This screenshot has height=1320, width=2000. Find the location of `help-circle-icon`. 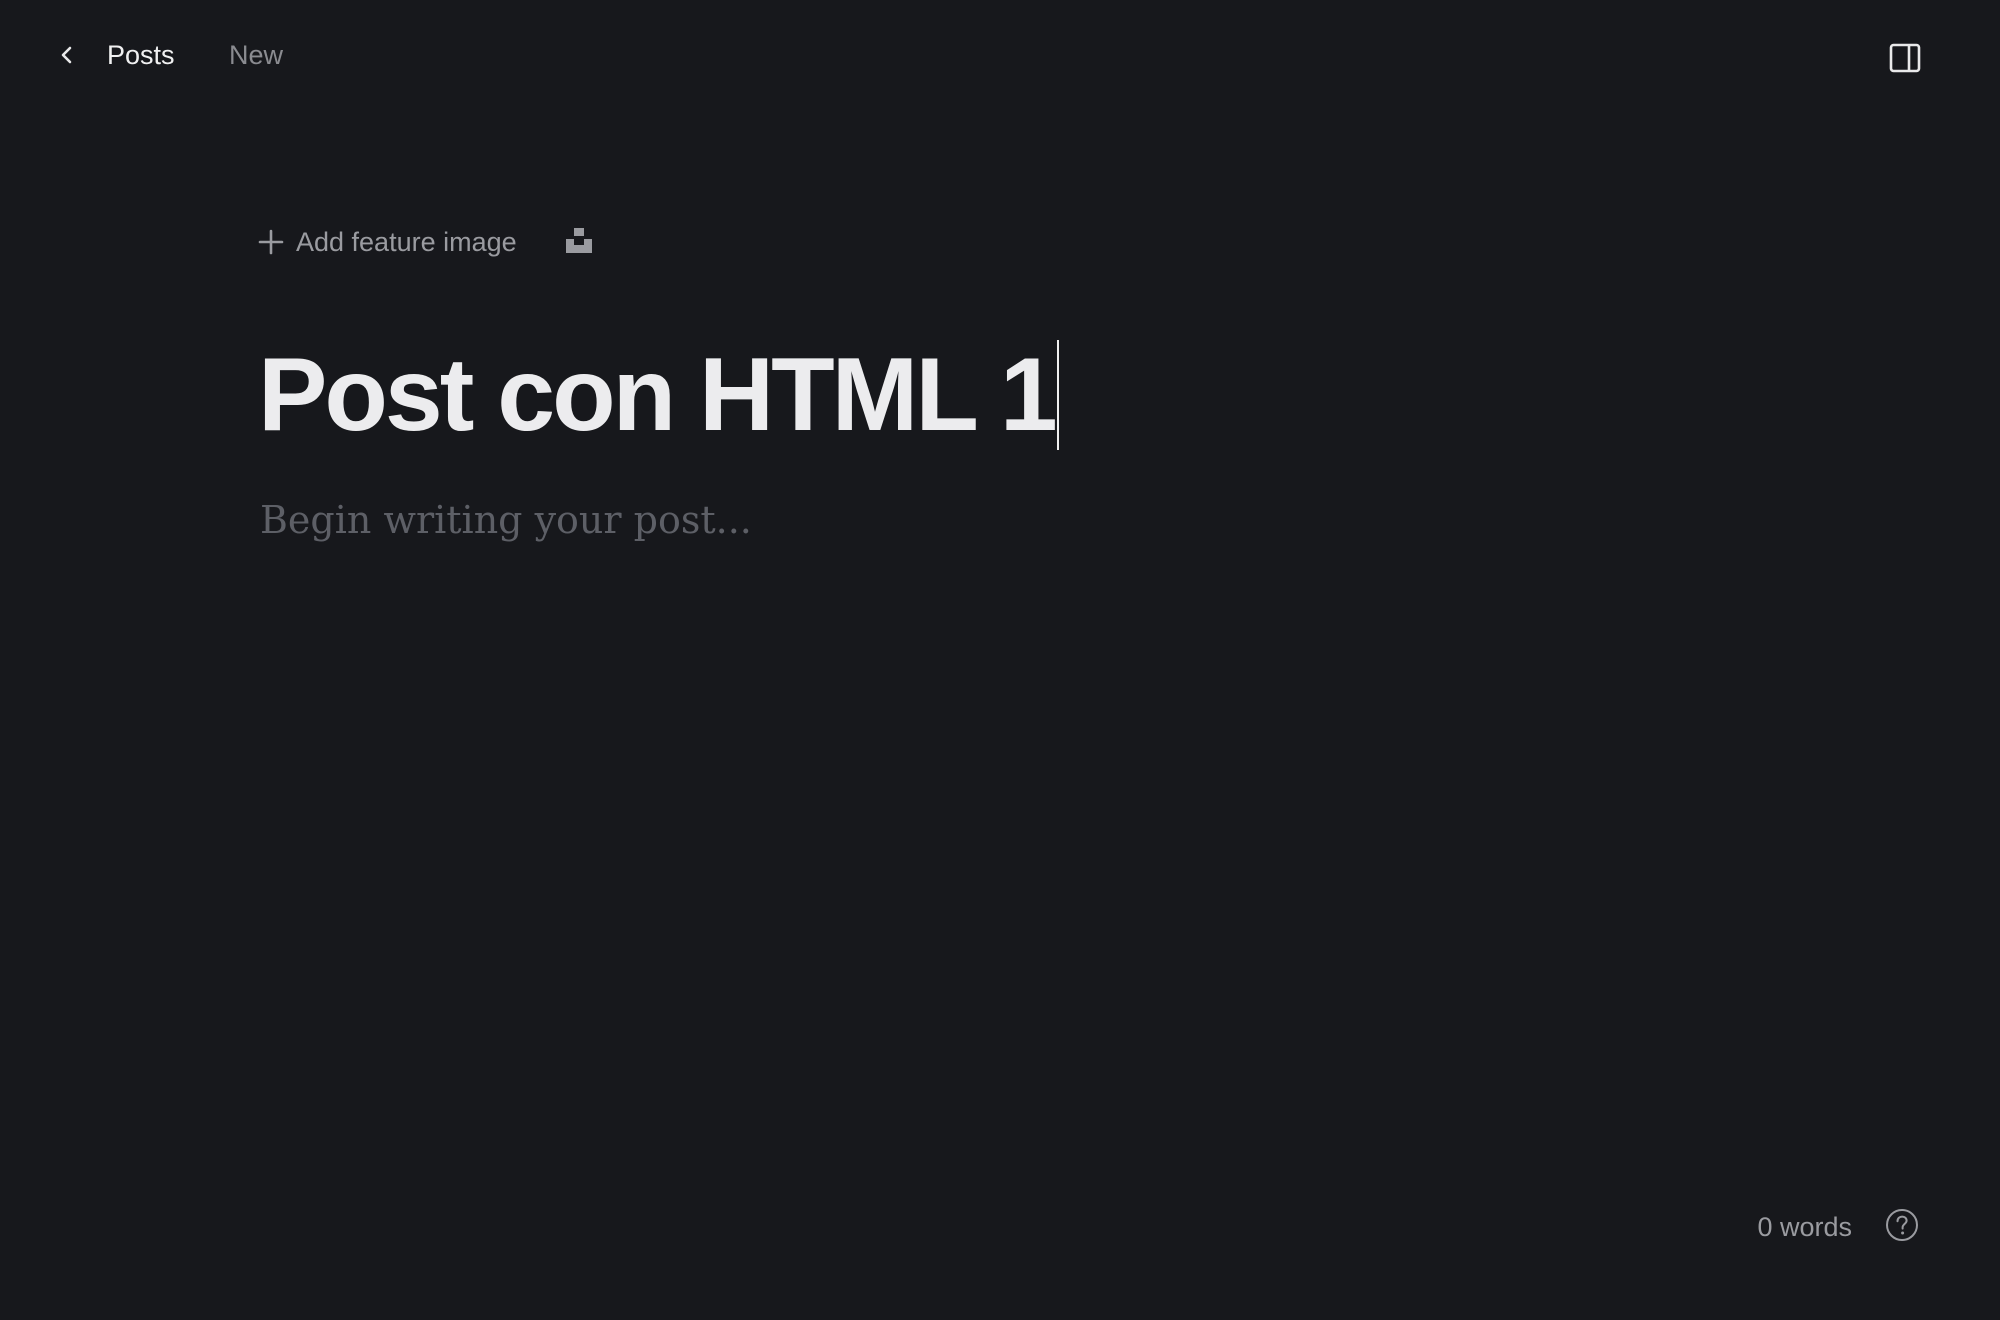

help-circle-icon is located at coordinates (1902, 1227).